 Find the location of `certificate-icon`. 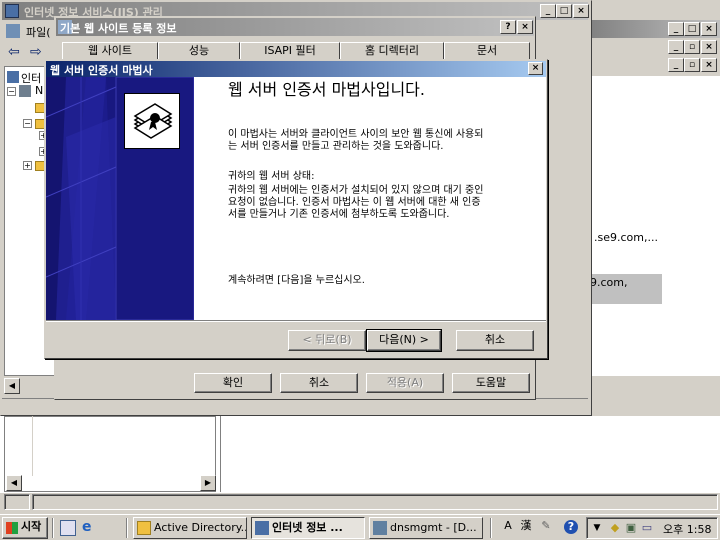

certificate-icon is located at coordinates (152, 121).